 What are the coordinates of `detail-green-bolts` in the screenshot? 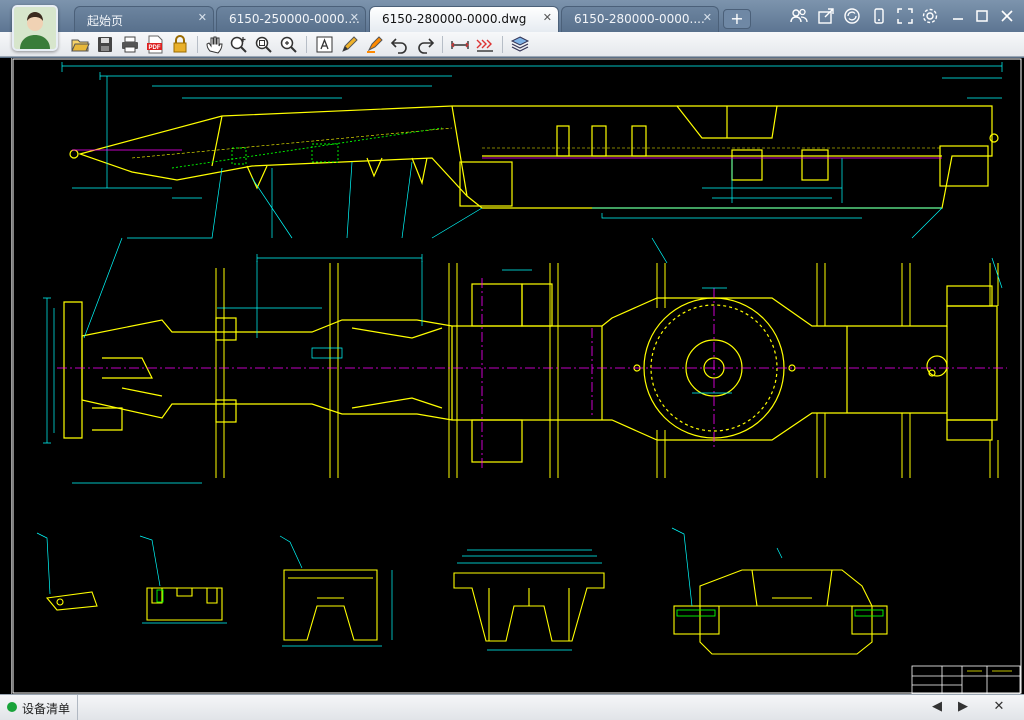 It's located at (520, 603).